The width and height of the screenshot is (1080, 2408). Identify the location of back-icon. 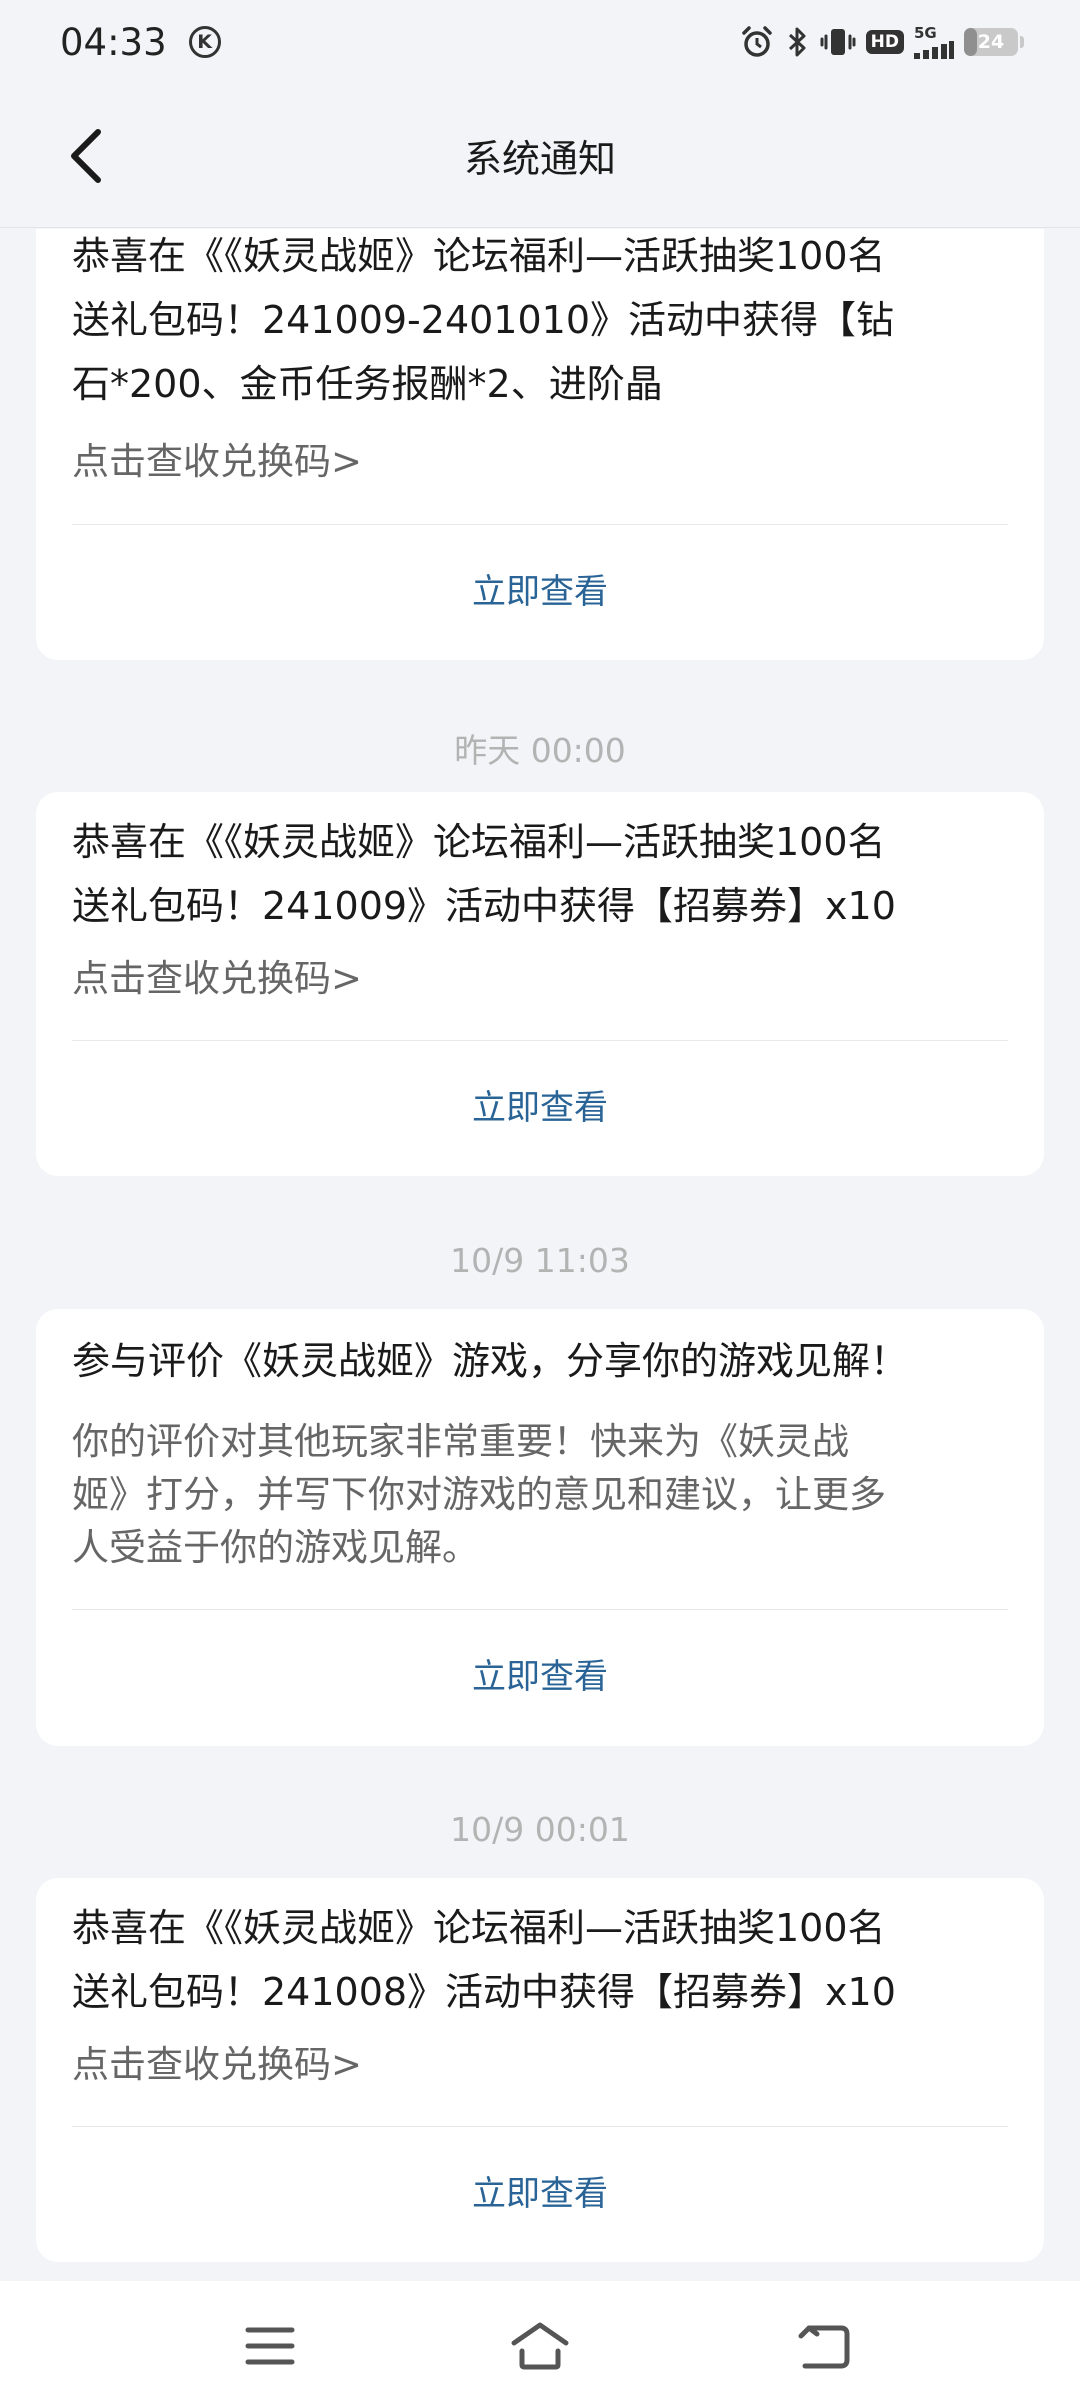
(824, 2347).